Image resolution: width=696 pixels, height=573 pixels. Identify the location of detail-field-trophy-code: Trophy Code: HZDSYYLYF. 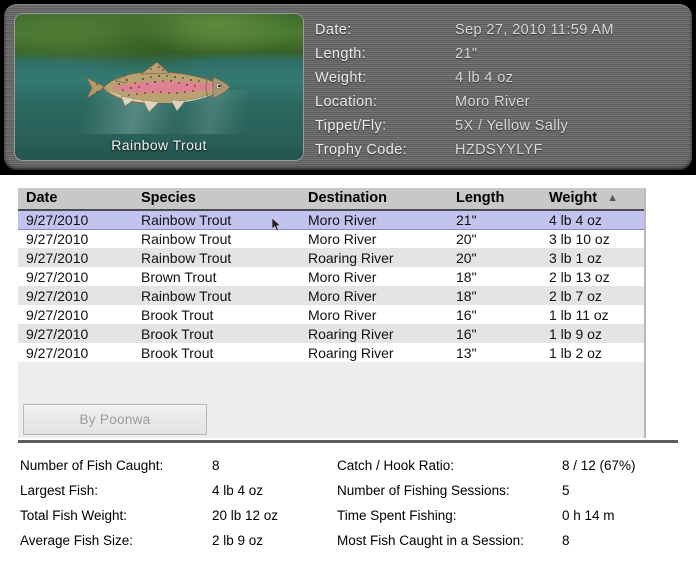
(500, 150).